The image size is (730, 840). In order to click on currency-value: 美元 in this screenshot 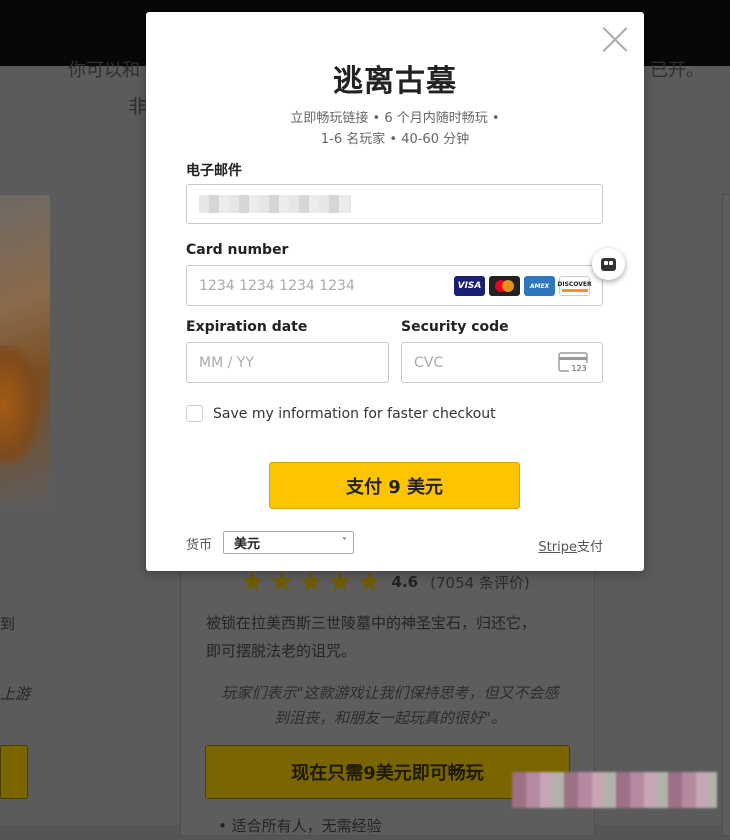, I will do `click(247, 544)`.